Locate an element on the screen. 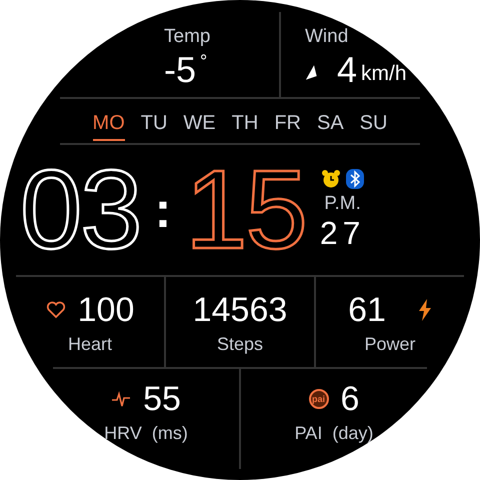 The image size is (480, 480). stat-value: 55 is located at coordinates (162, 399).